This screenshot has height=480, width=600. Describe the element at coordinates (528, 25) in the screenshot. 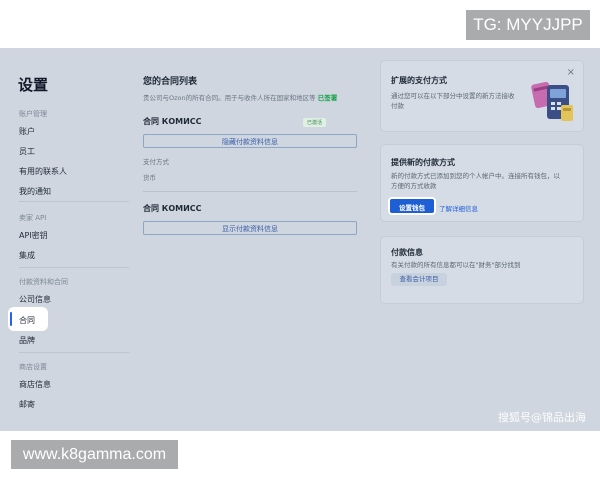

I see `top-watermark: TG: MYYJJPP` at that location.